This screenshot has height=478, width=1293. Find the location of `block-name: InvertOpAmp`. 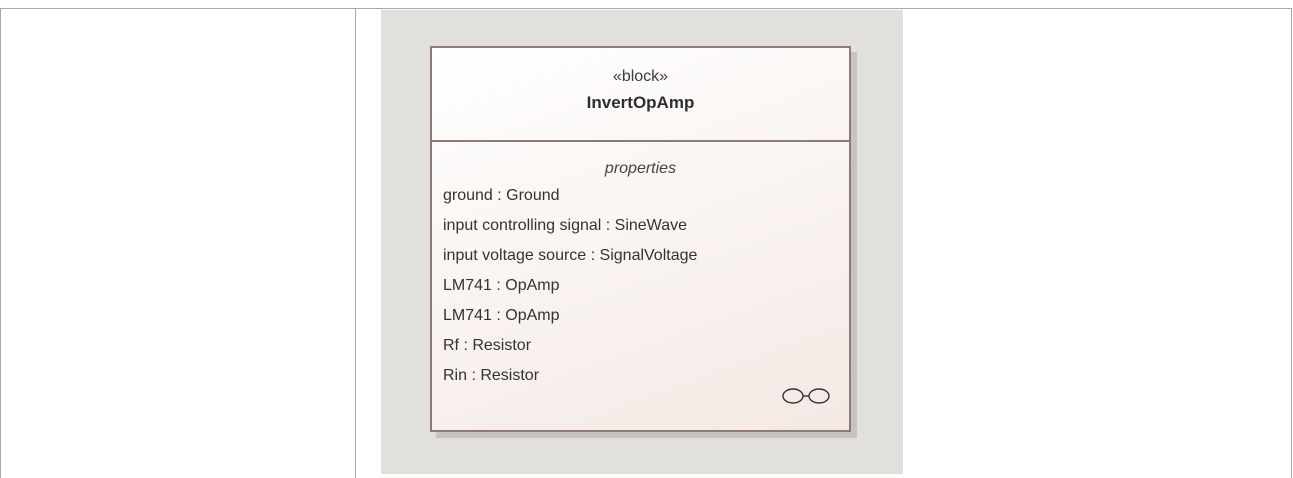

block-name: InvertOpAmp is located at coordinates (640, 102).